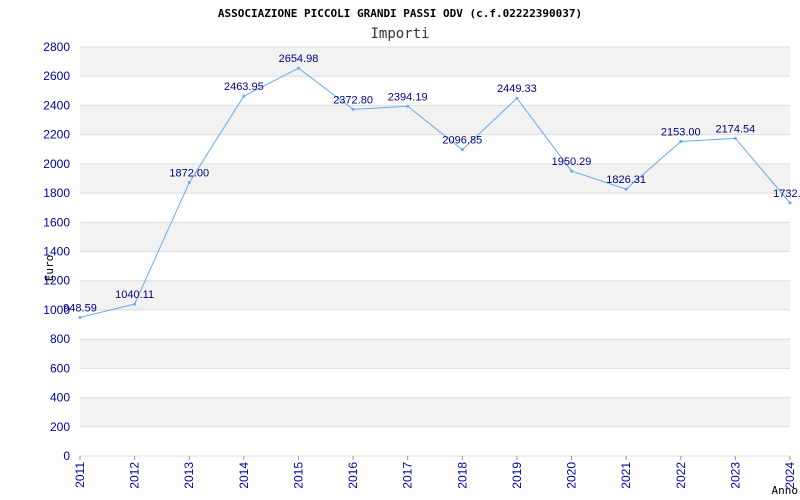  Describe the element at coordinates (56, 135) in the screenshot. I see `y-tick-label: 2200` at that location.